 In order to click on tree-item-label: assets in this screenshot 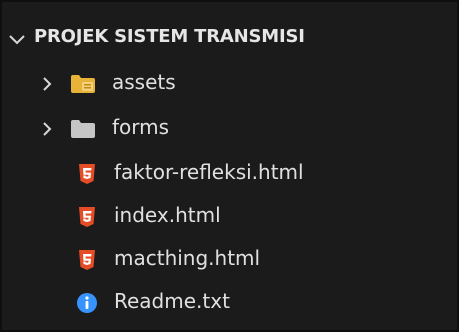, I will do `click(144, 82)`.